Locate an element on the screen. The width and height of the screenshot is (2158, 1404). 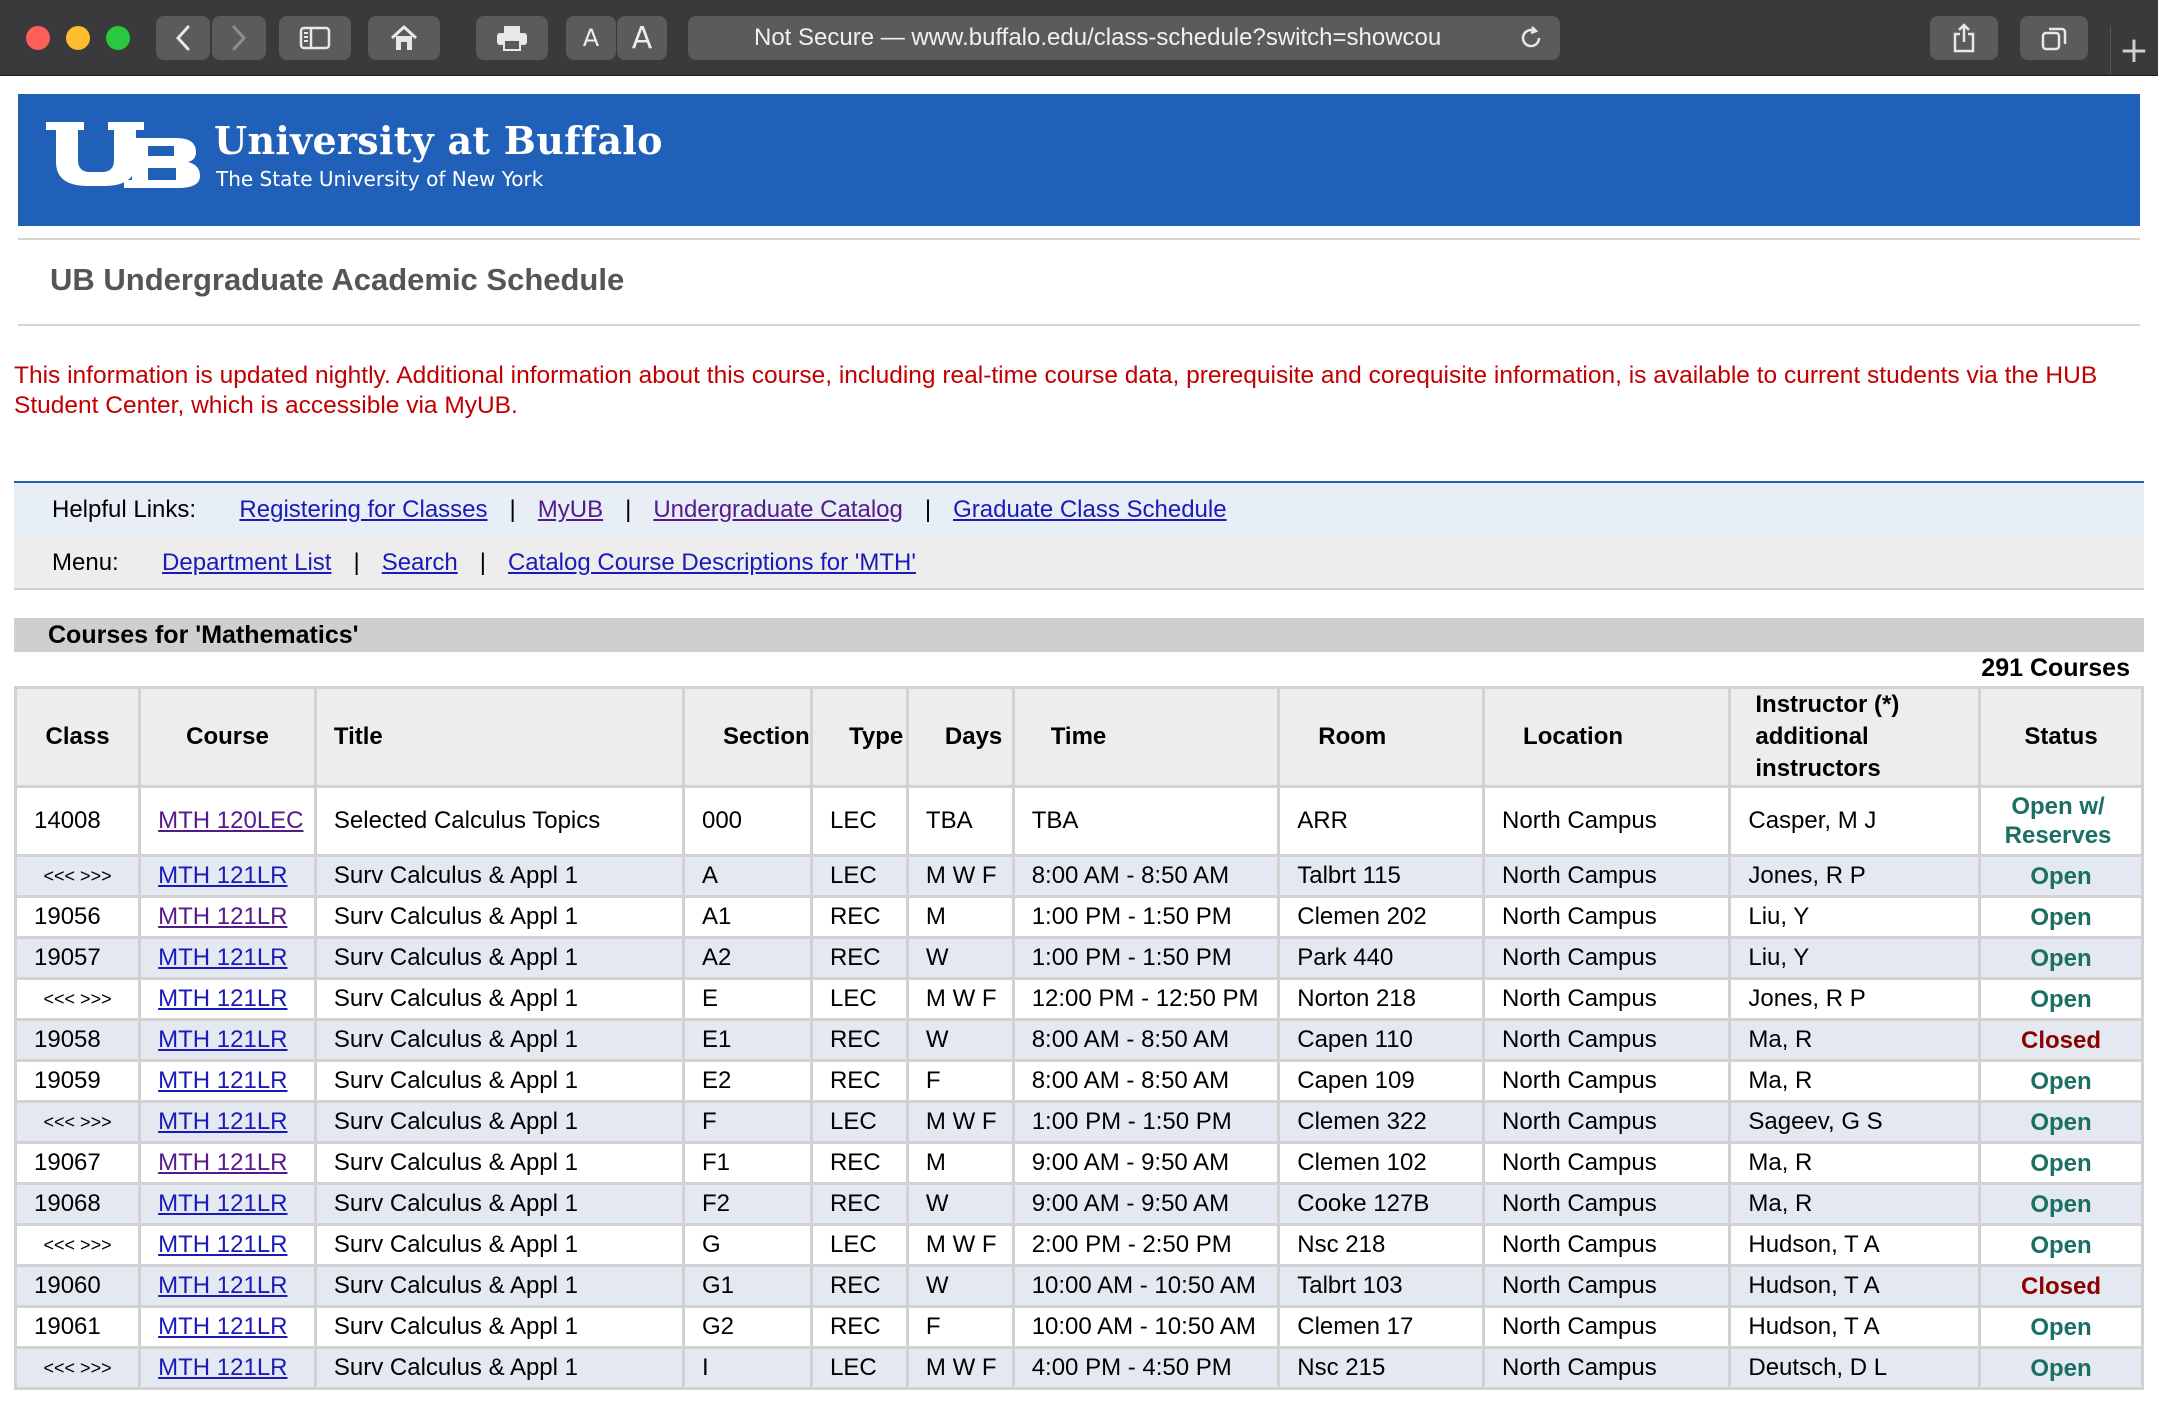
minimize-window-button is located at coordinates (78, 38).